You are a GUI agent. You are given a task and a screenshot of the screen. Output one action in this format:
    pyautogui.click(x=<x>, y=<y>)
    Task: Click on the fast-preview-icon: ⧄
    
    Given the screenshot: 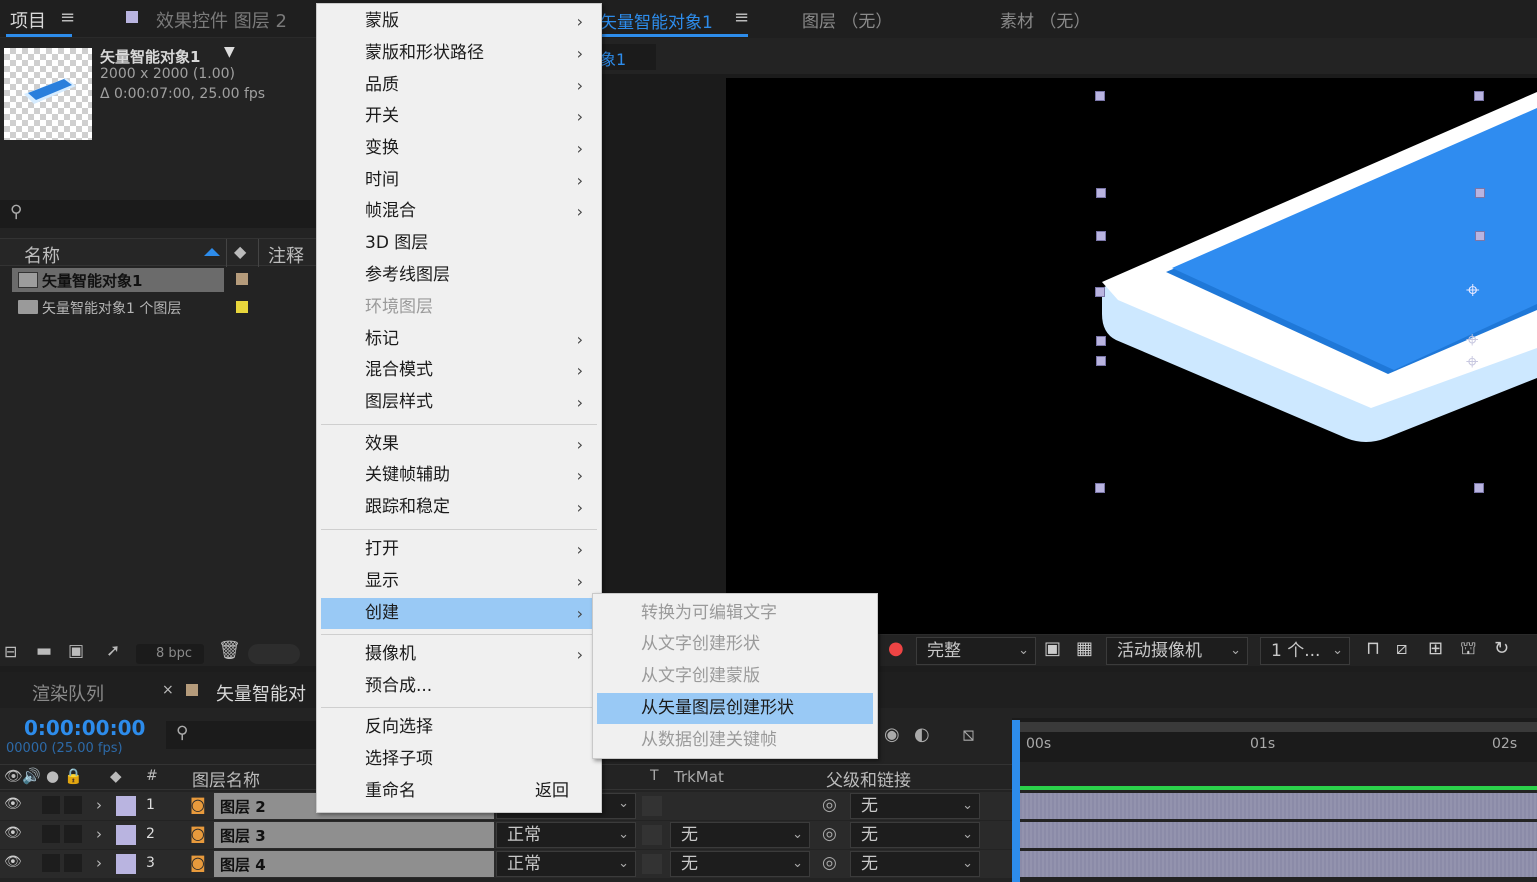 What is the action you would take?
    pyautogui.click(x=1401, y=648)
    